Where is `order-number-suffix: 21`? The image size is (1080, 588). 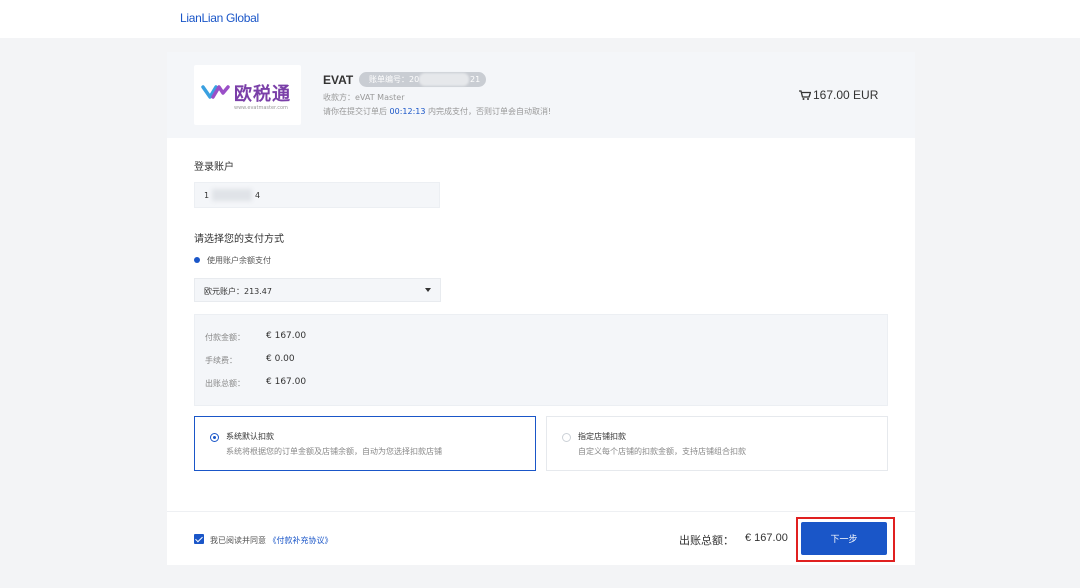 order-number-suffix: 21 is located at coordinates (475, 79).